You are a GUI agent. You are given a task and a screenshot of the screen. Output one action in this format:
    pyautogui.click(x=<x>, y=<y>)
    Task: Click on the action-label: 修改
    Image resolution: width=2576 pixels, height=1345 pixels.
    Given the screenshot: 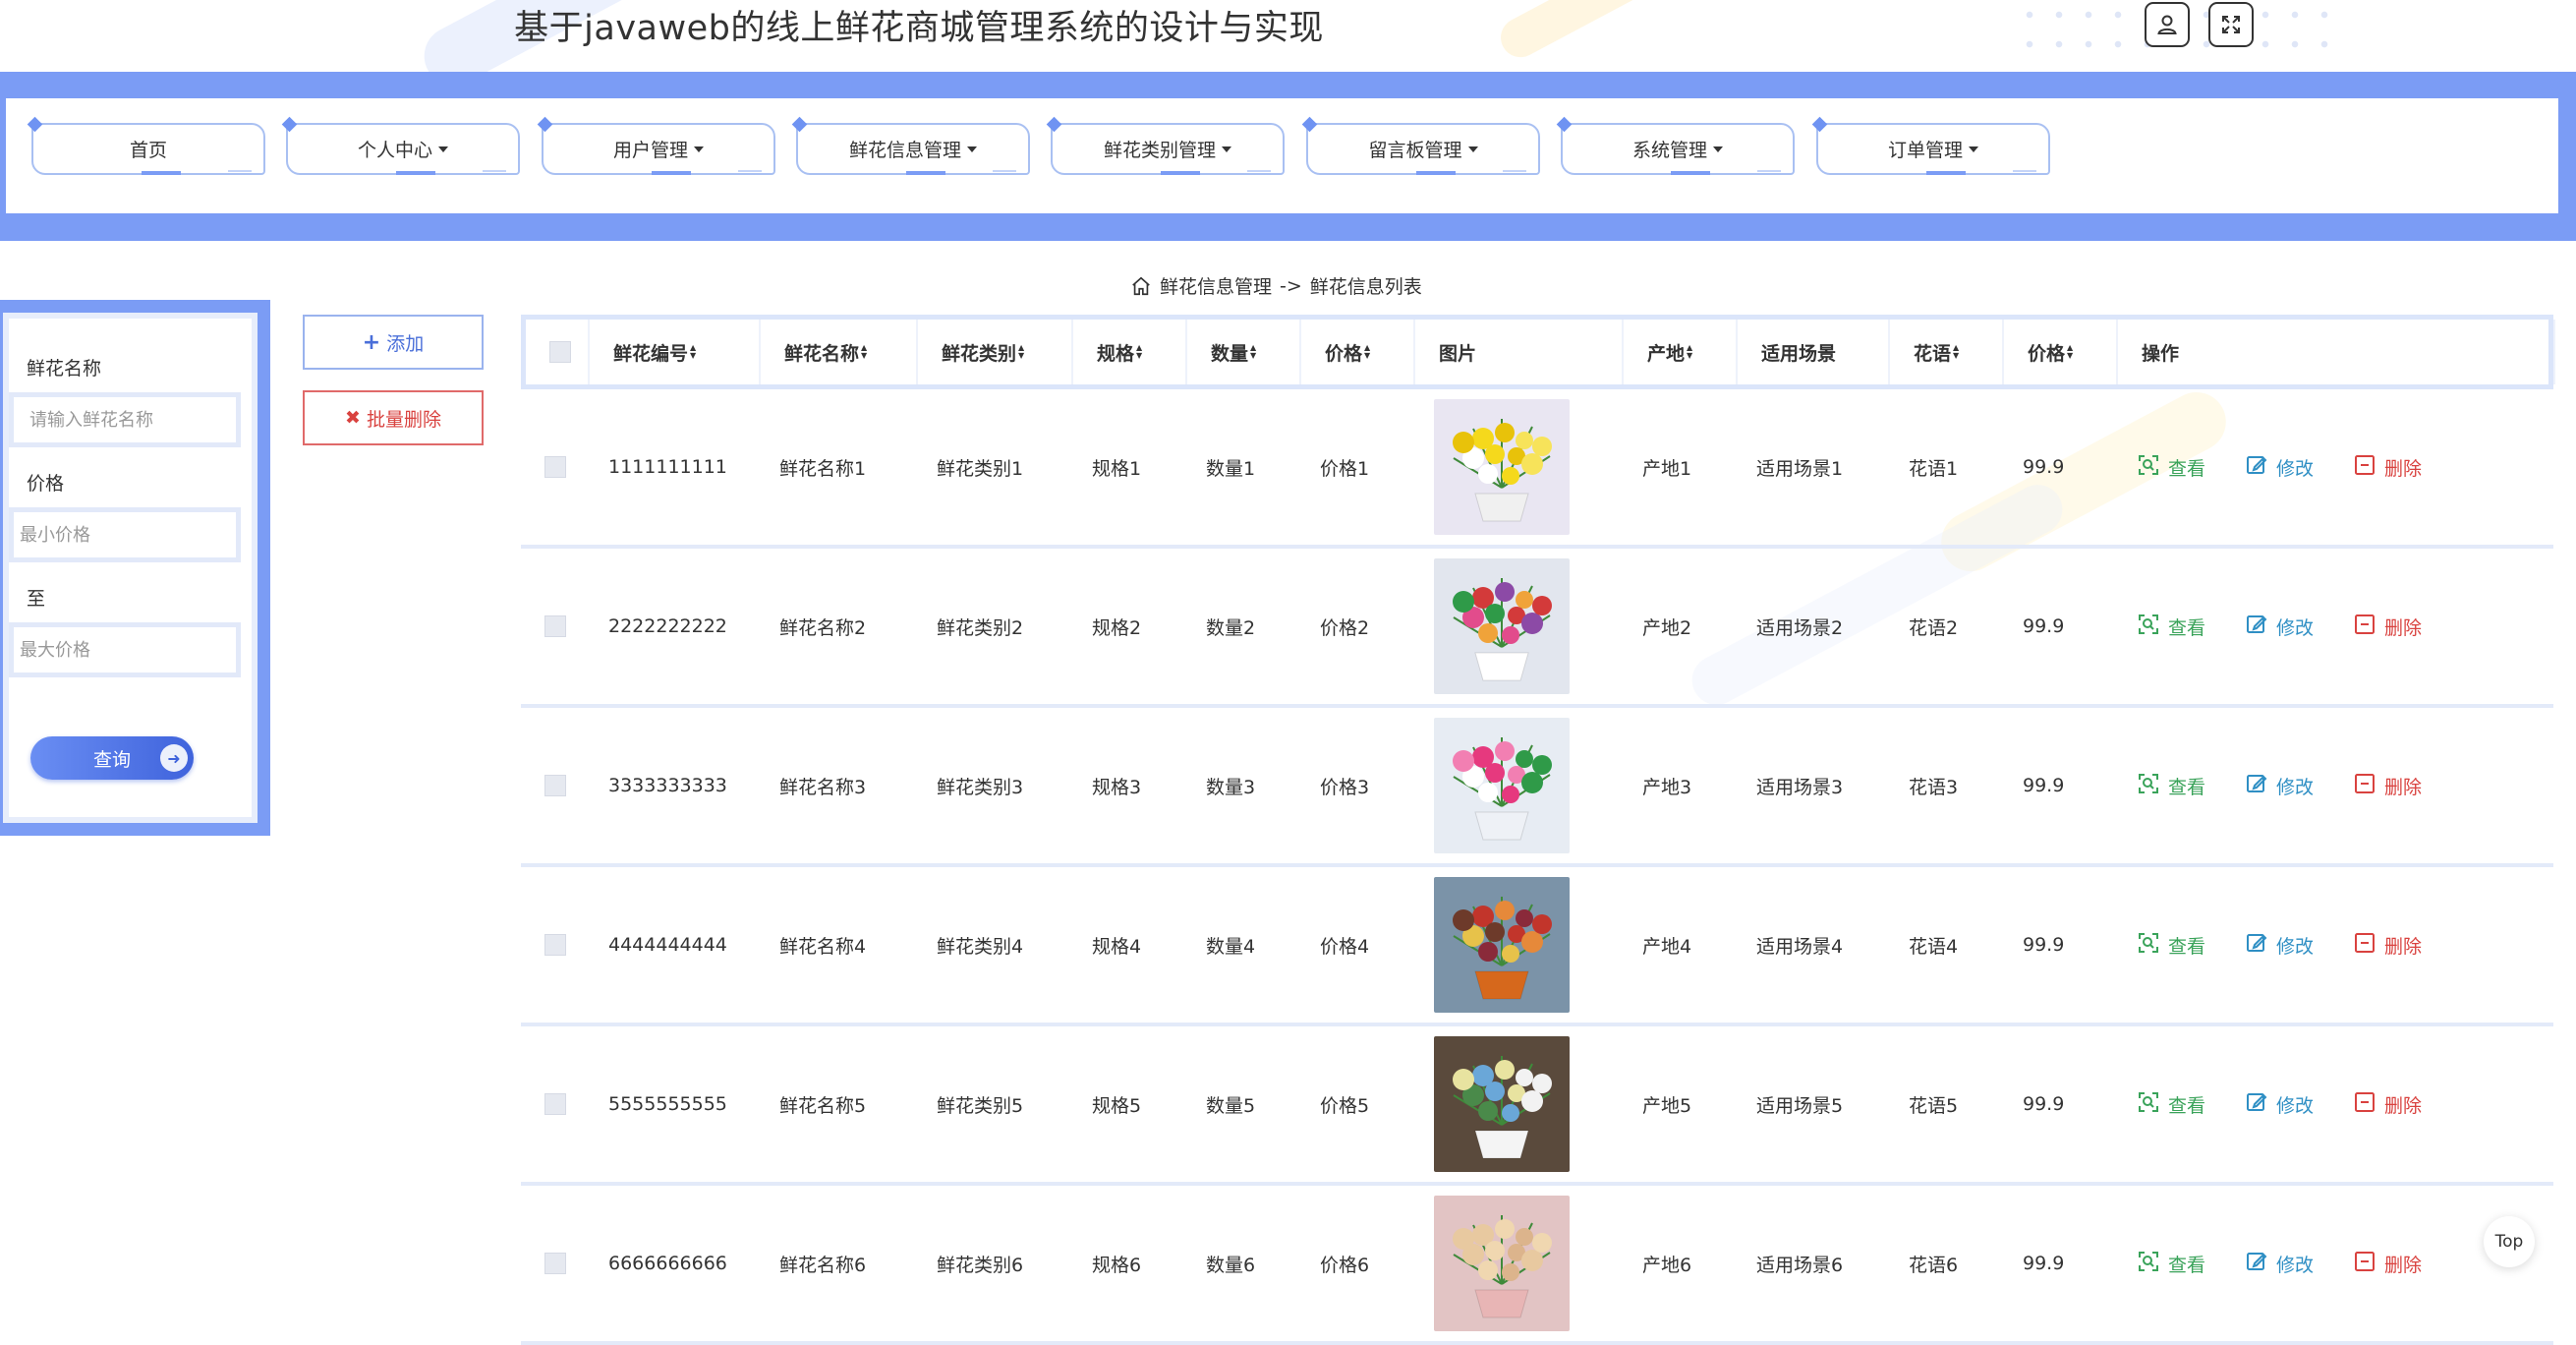 What is the action you would take?
    pyautogui.click(x=2296, y=1265)
    